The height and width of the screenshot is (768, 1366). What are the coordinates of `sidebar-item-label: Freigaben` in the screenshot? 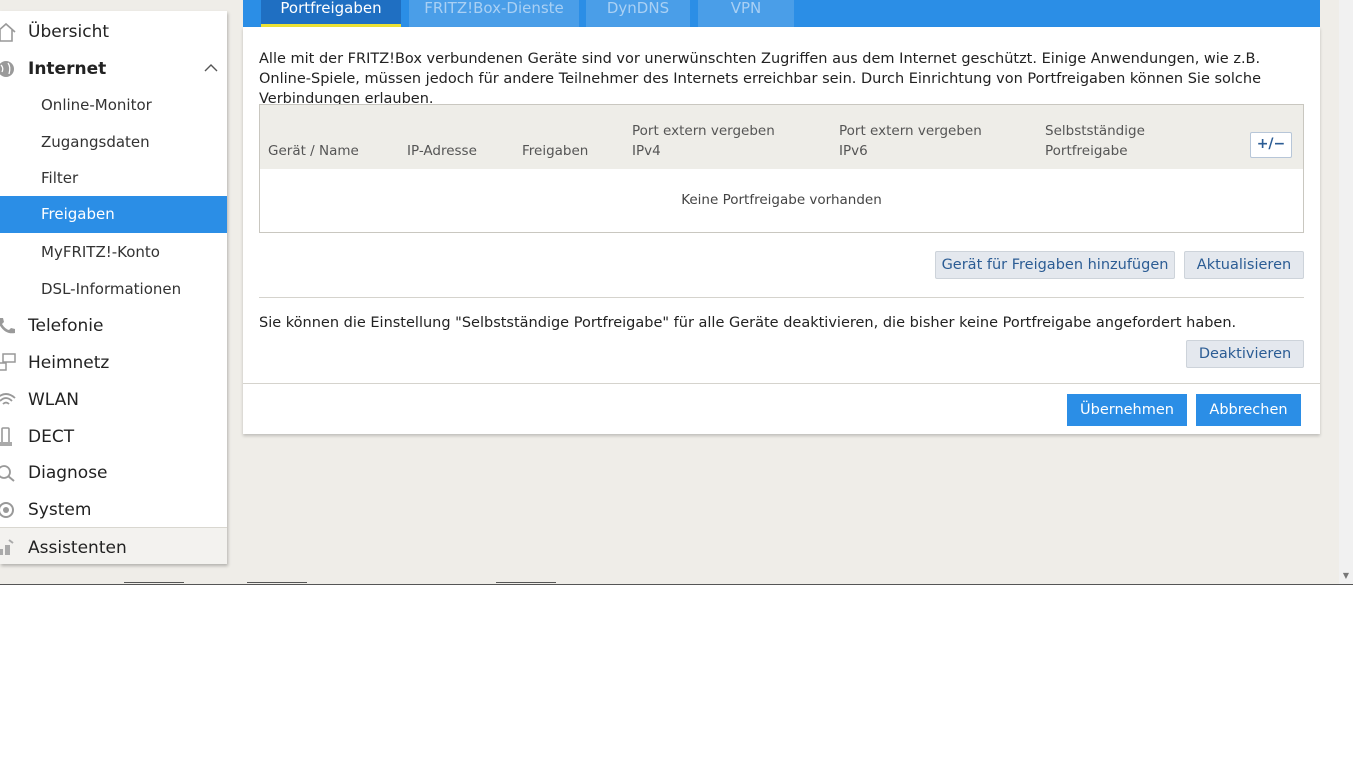 It's located at (78, 214).